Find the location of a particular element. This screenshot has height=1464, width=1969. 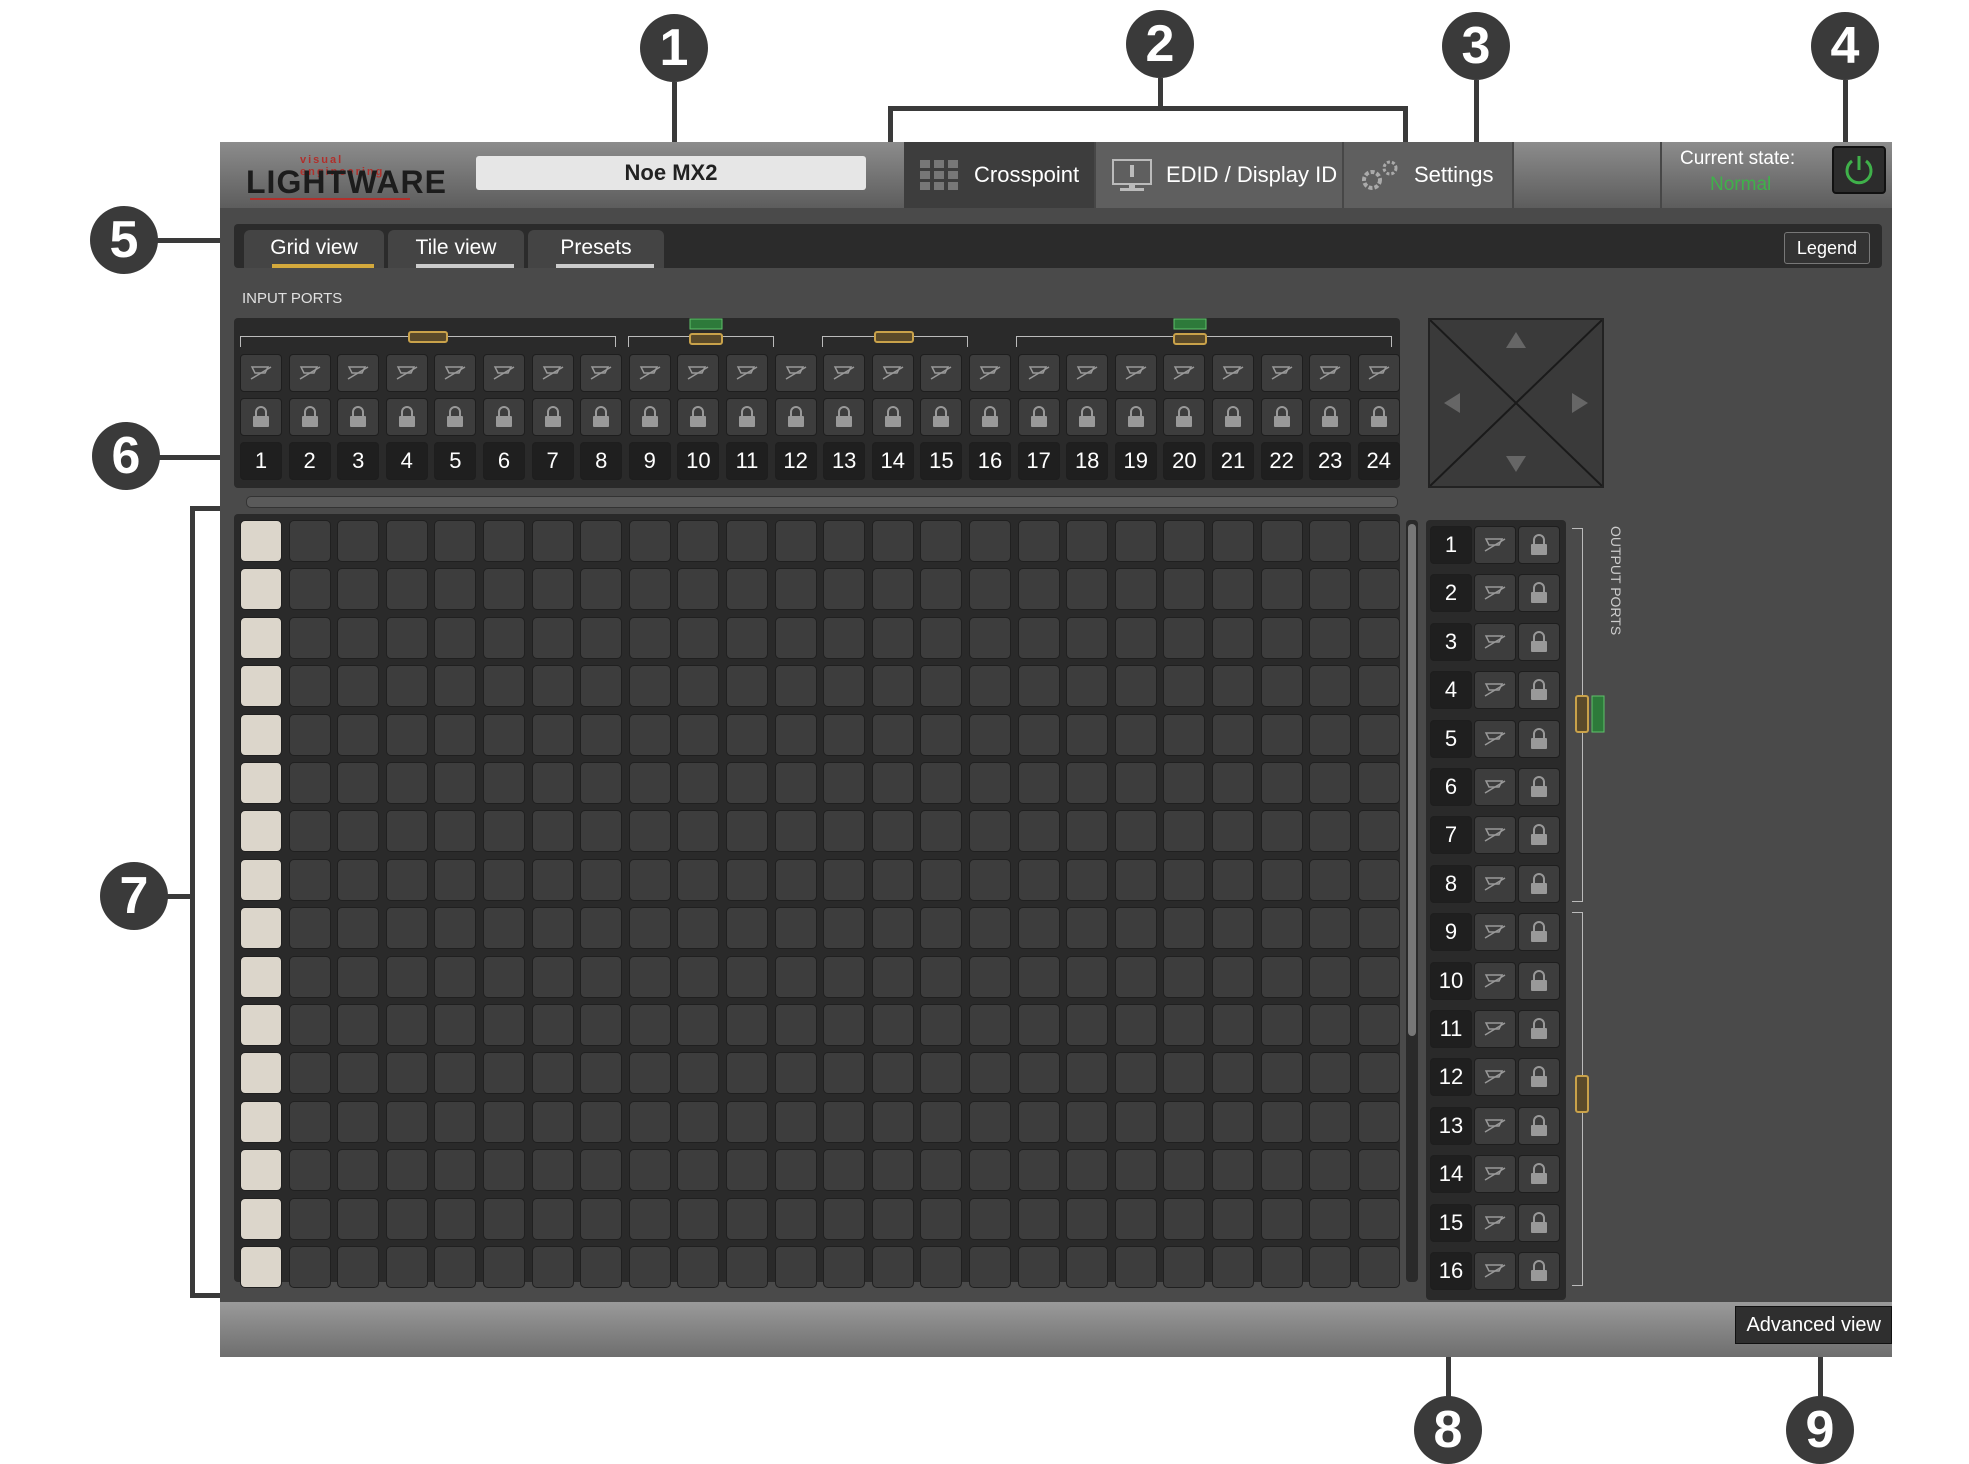

device-name-label: Noe MX2 is located at coordinates (671, 173).